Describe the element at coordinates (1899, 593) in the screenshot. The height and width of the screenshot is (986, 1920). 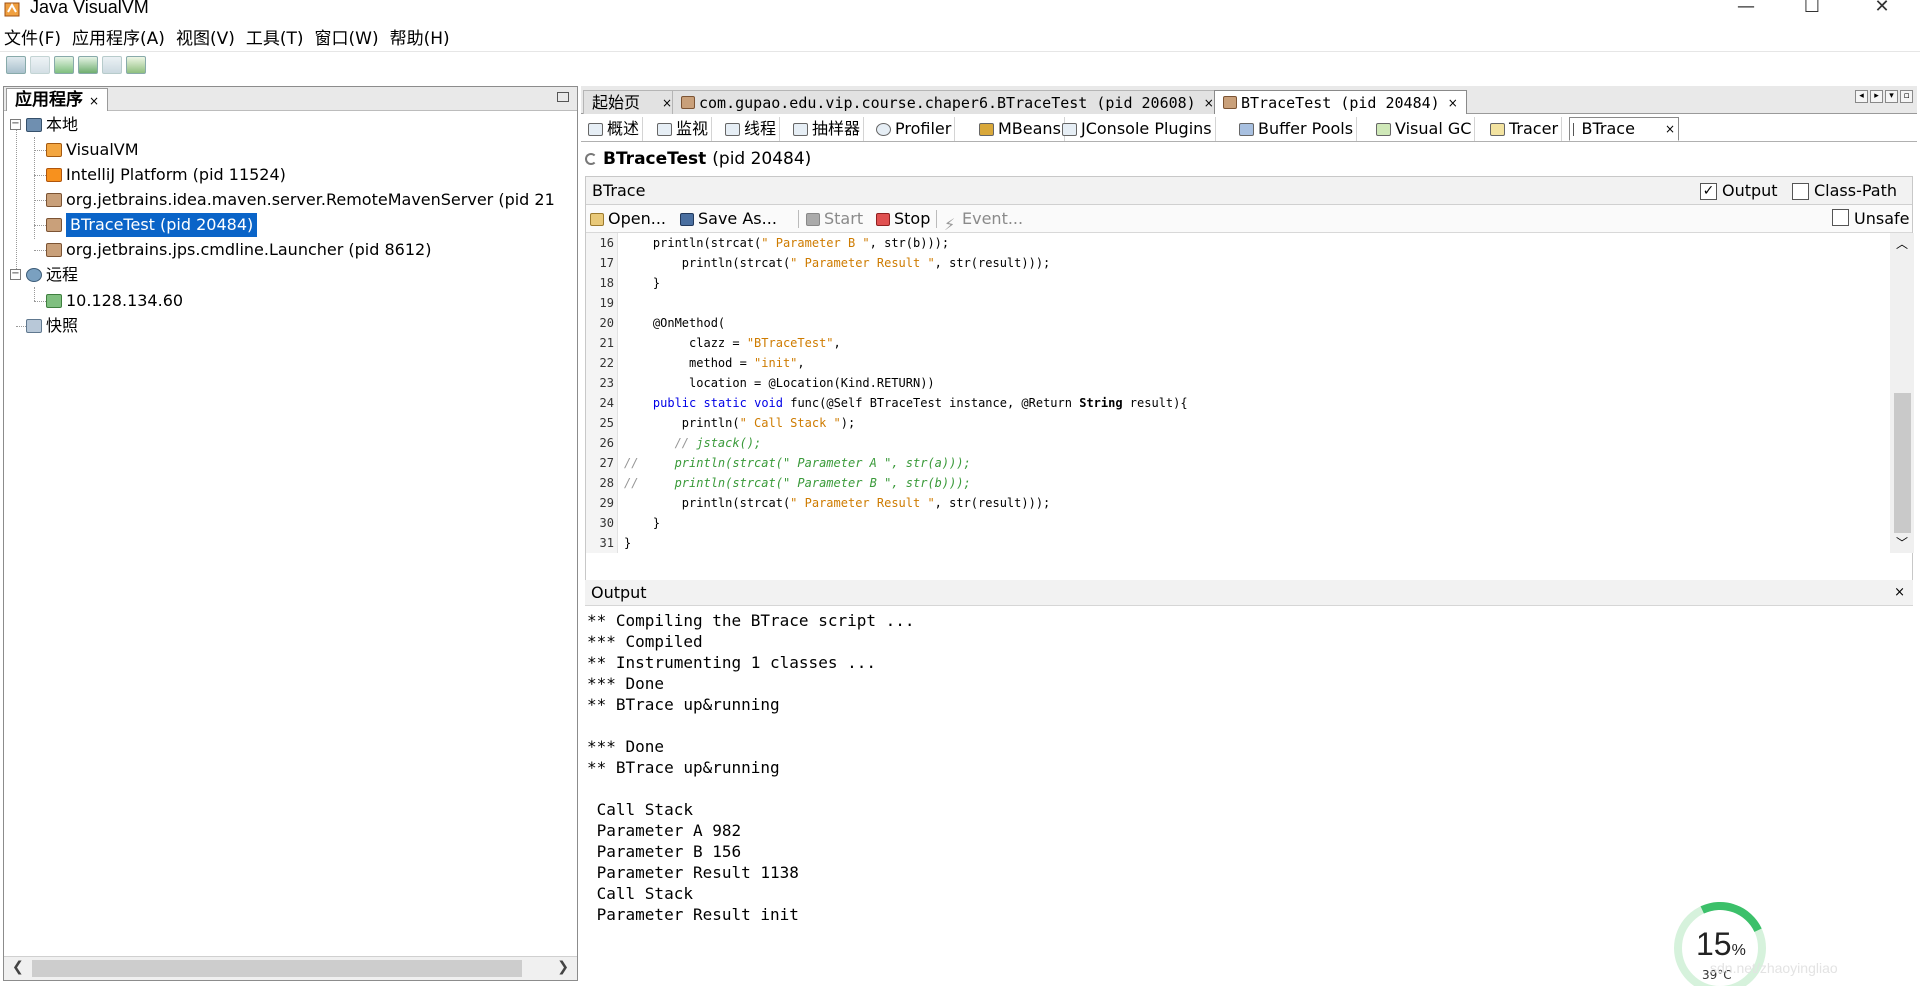
I see `close-output-icon: ×` at that location.